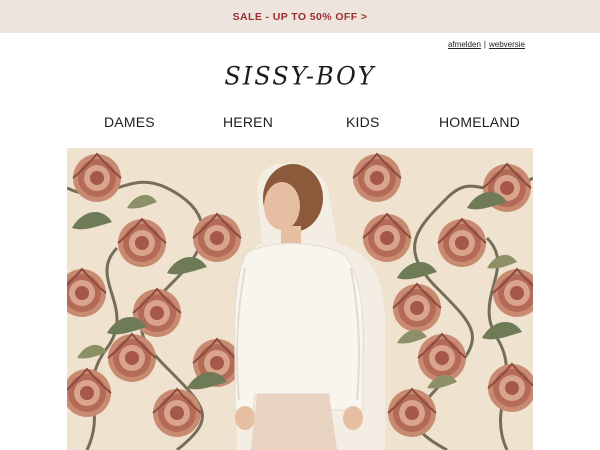 The height and width of the screenshot is (450, 600). I want to click on promo-link: SALE - UP TO 50% OFF >, so click(300, 17).